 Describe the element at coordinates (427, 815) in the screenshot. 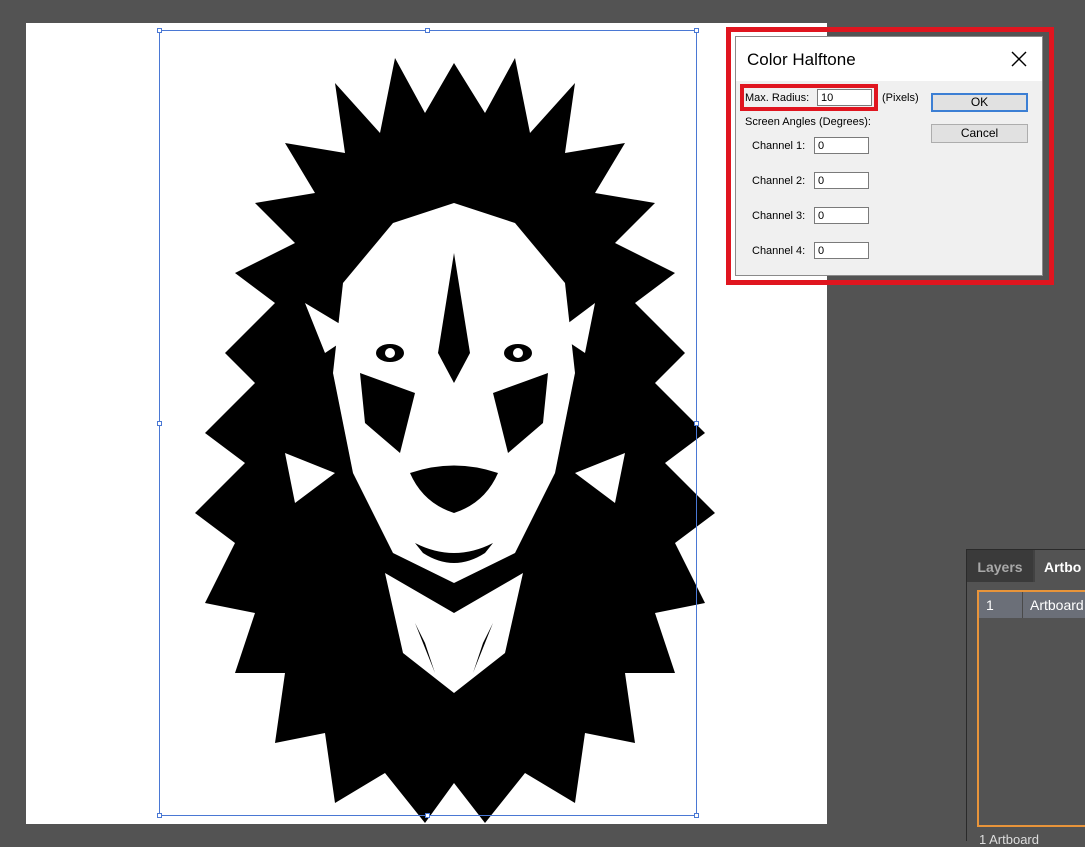

I see `resize-handle-bottom` at that location.